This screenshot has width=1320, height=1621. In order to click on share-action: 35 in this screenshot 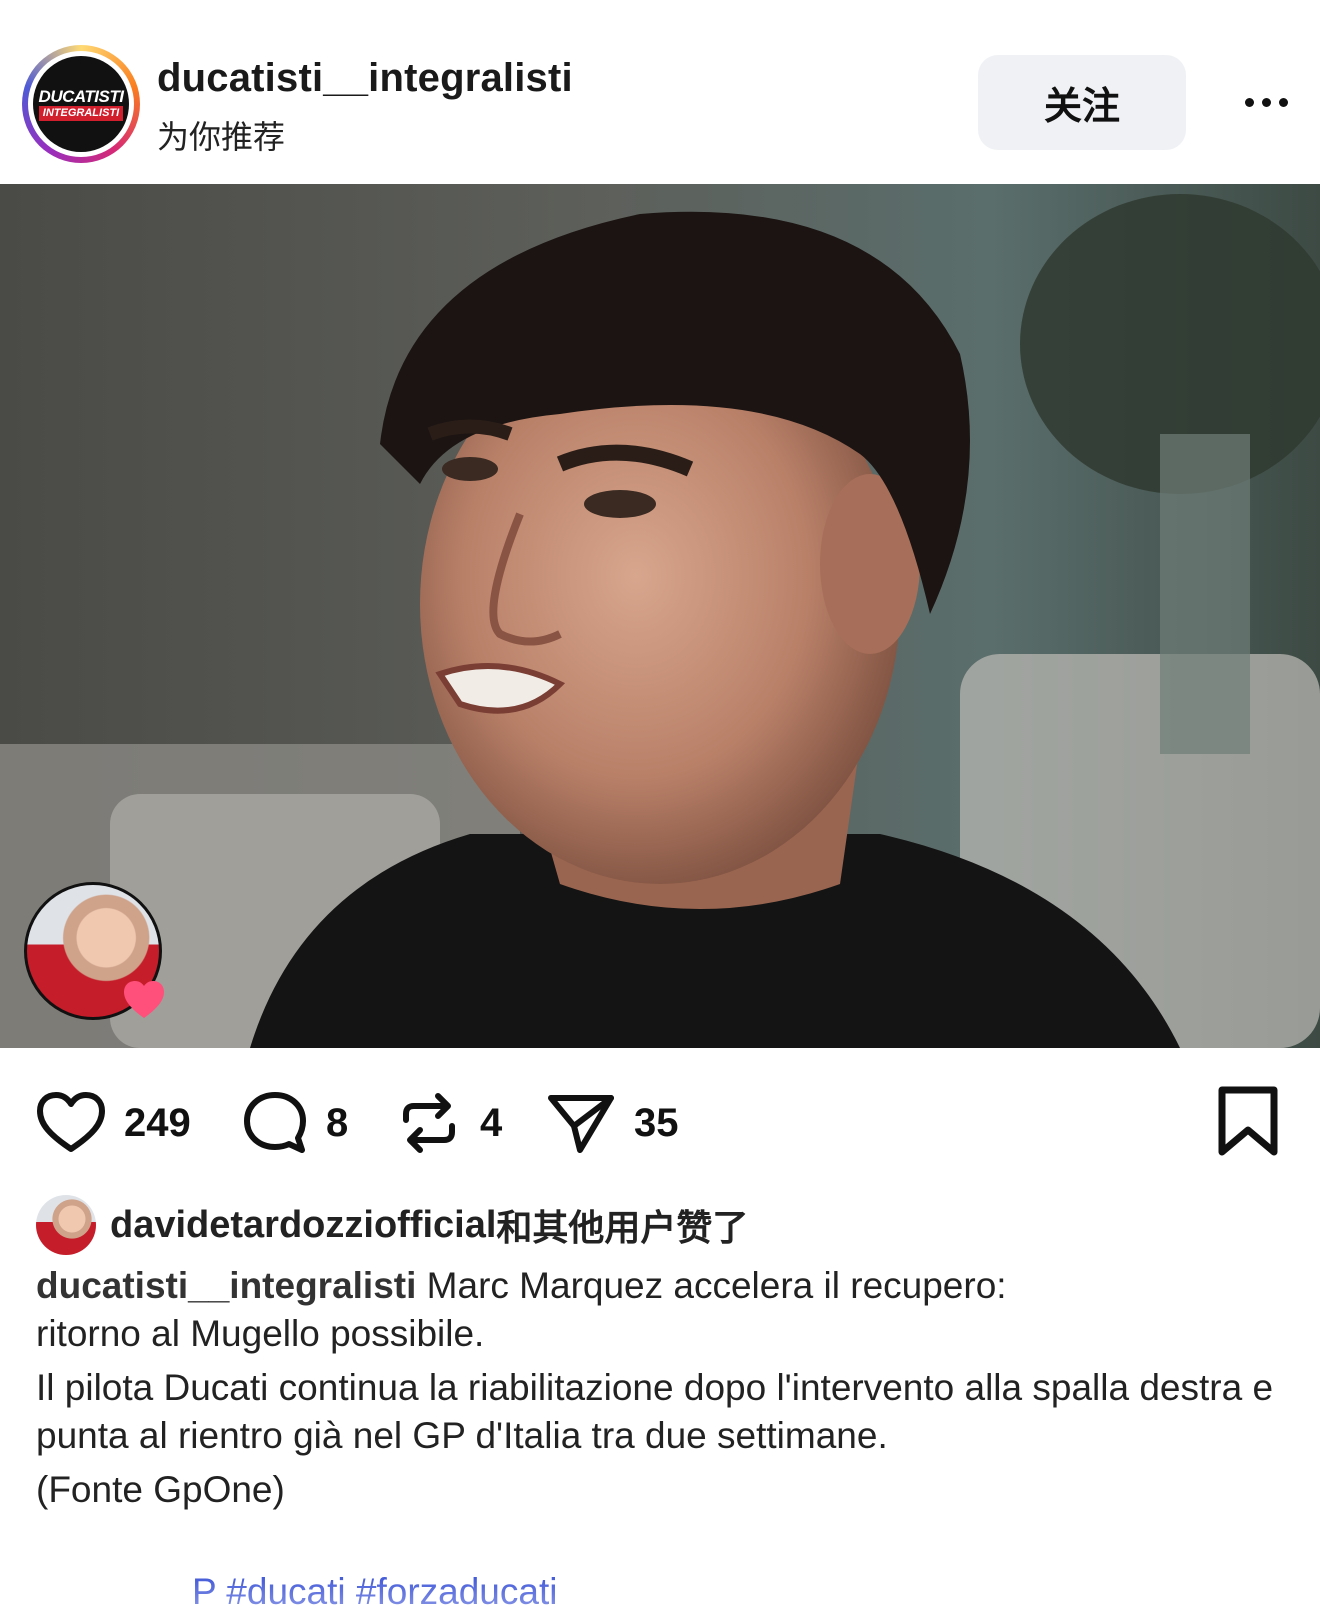, I will do `click(612, 1123)`.